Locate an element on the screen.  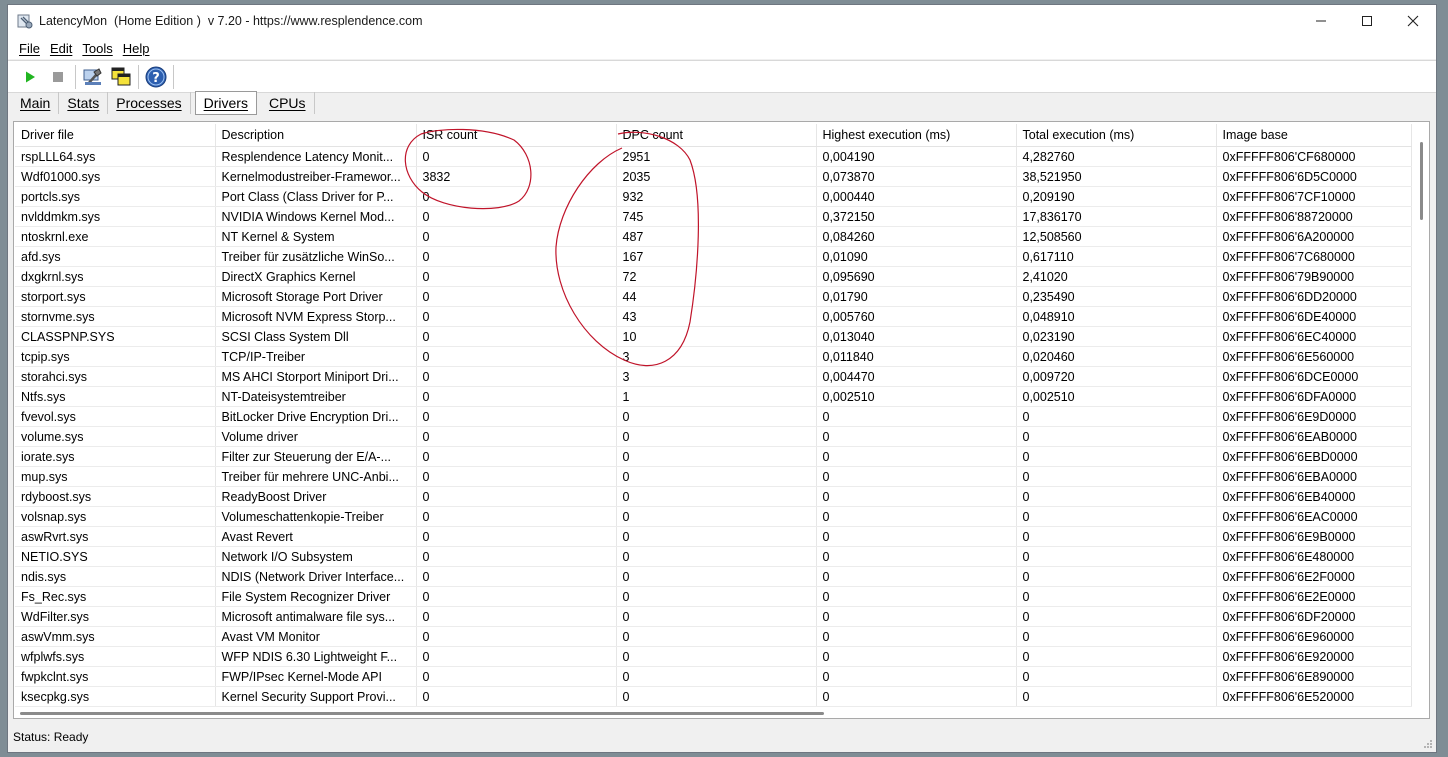
start-button is located at coordinates (30, 77).